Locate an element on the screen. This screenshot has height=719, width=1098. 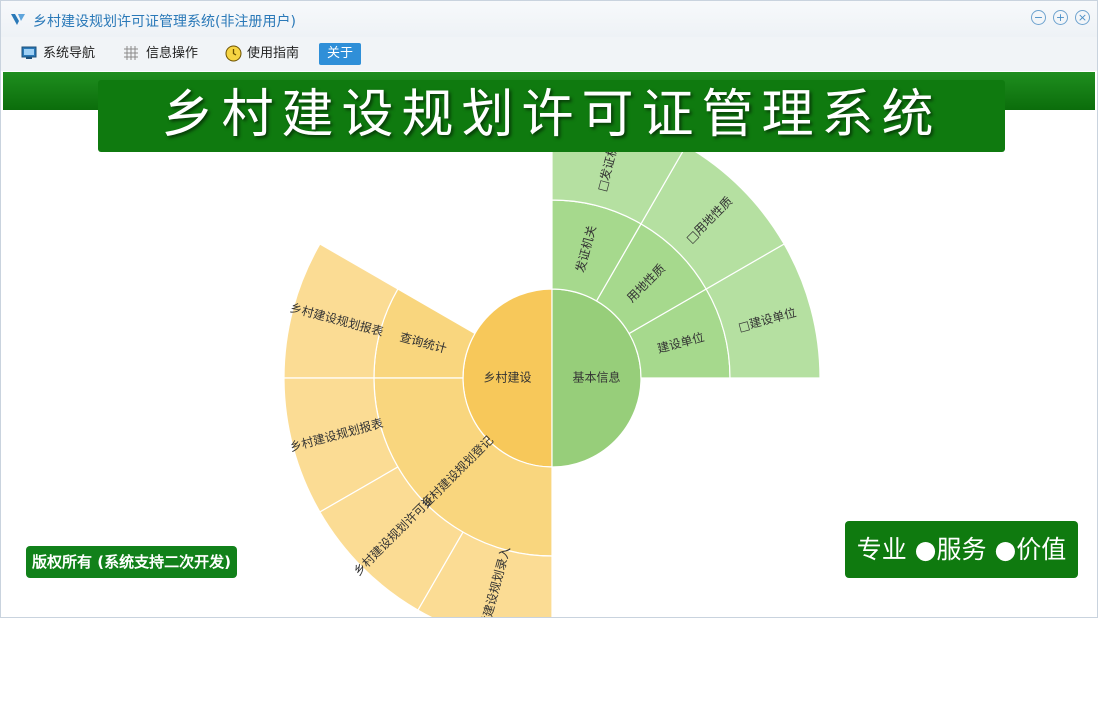
maximize-button: + is located at coordinates (1060, 17).